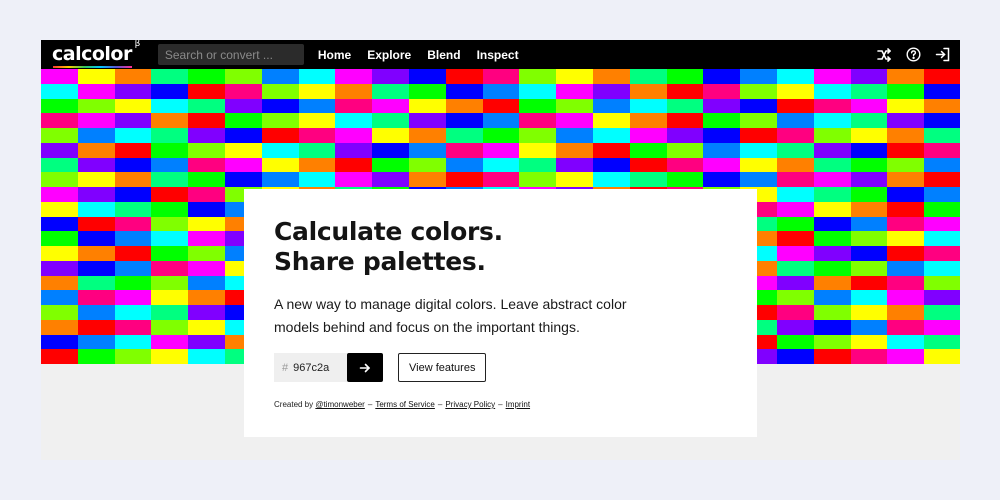 The image size is (1000, 500). What do you see at coordinates (339, 404) in the screenshot?
I see `author-link: @timonweber` at bounding box center [339, 404].